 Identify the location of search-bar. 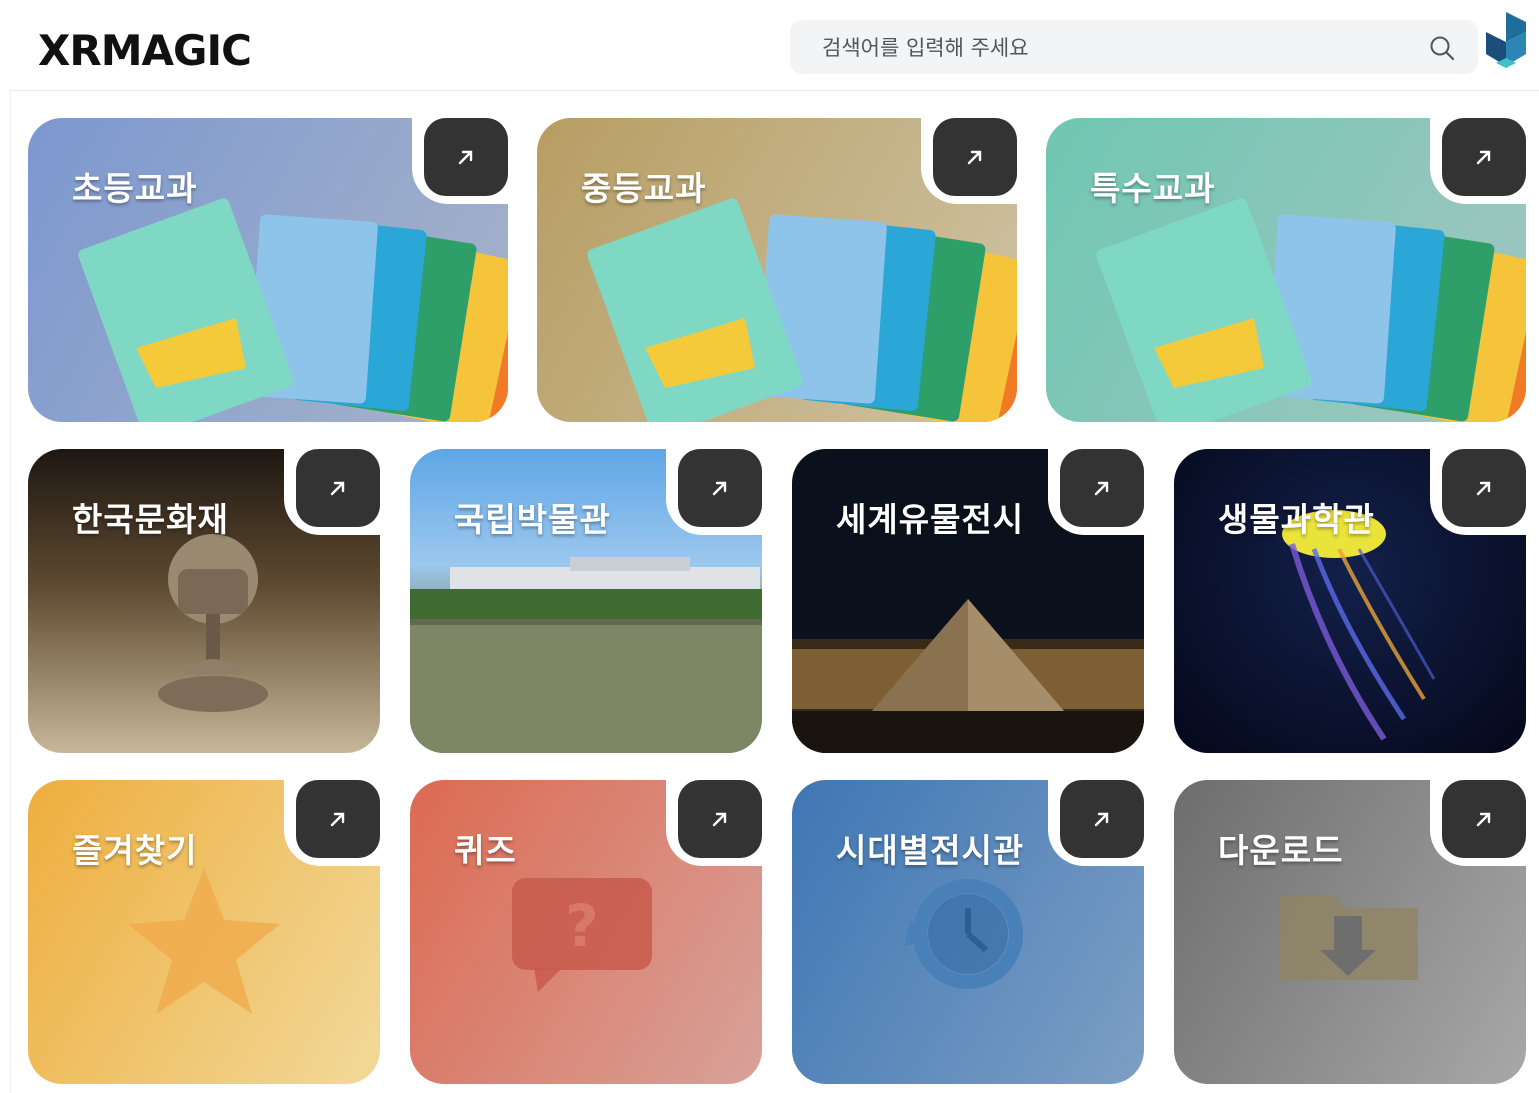
(1134, 47).